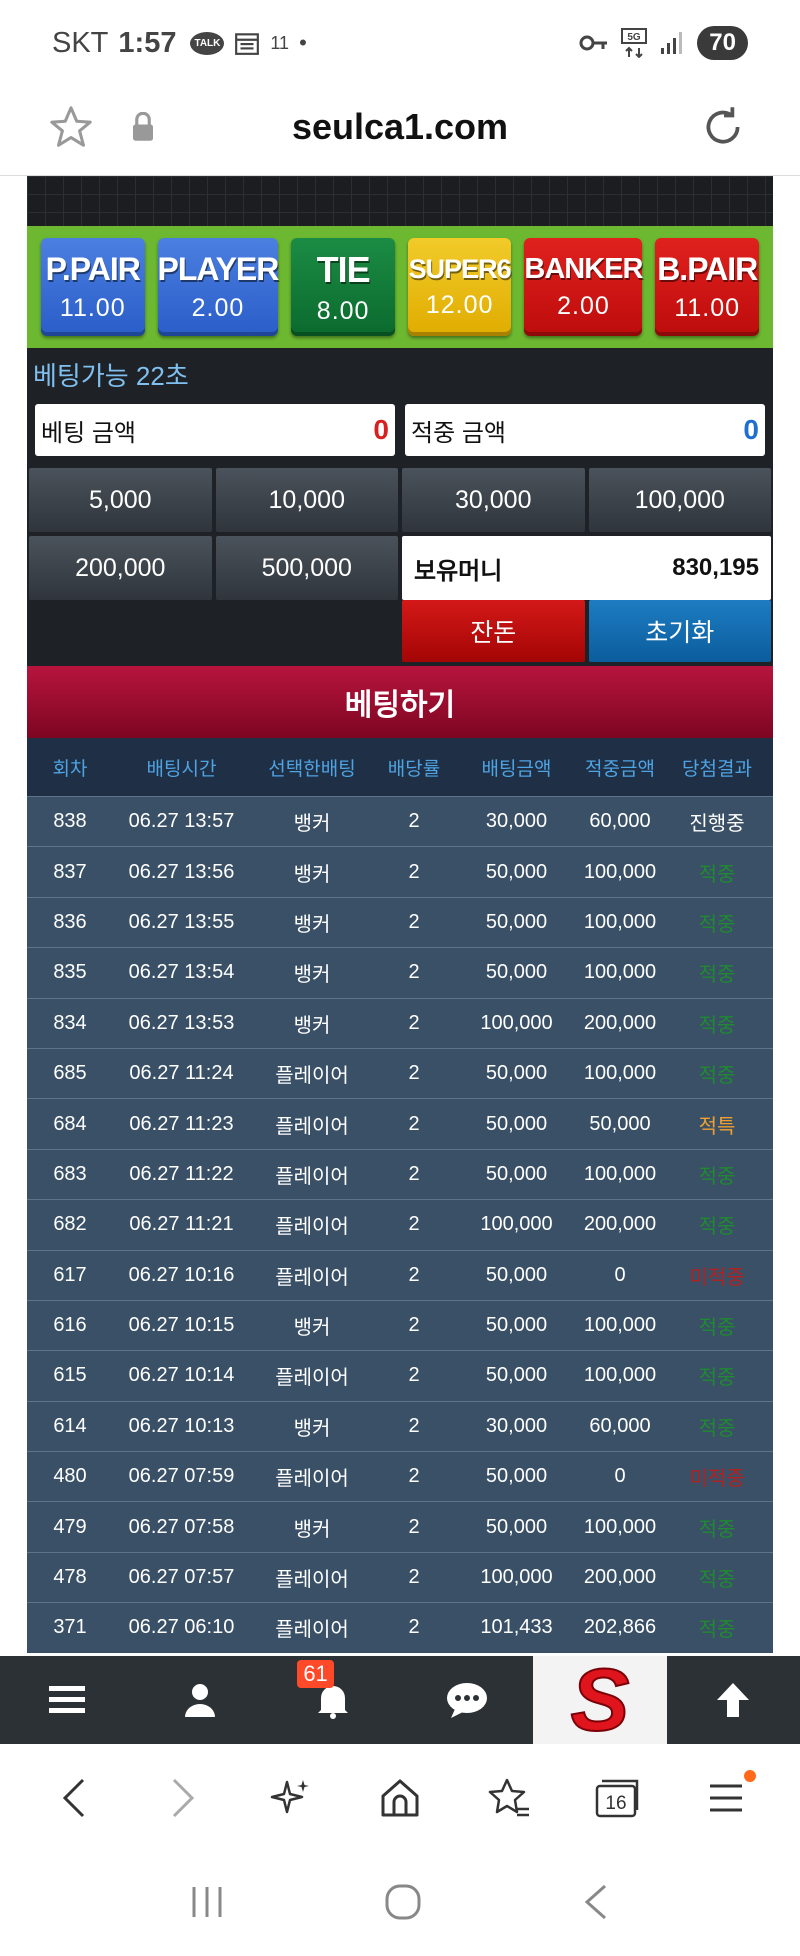  I want to click on table-row: 371 06.27 06:10 플레이어 2 101,433 202,866 적중, so click(400, 1627).